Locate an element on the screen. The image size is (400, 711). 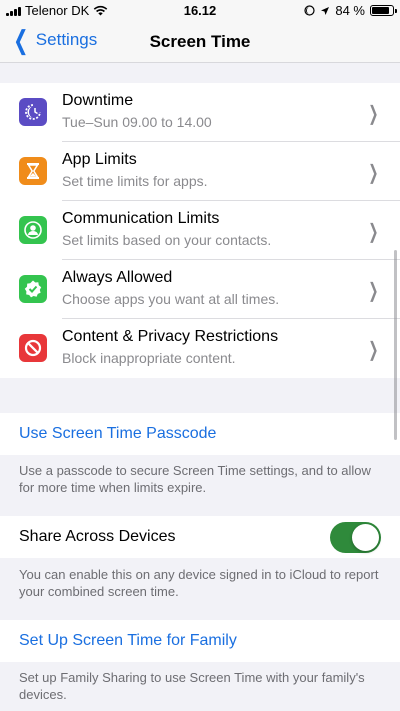
always-allowed-title: Always Allowed is located at coordinates (117, 277).